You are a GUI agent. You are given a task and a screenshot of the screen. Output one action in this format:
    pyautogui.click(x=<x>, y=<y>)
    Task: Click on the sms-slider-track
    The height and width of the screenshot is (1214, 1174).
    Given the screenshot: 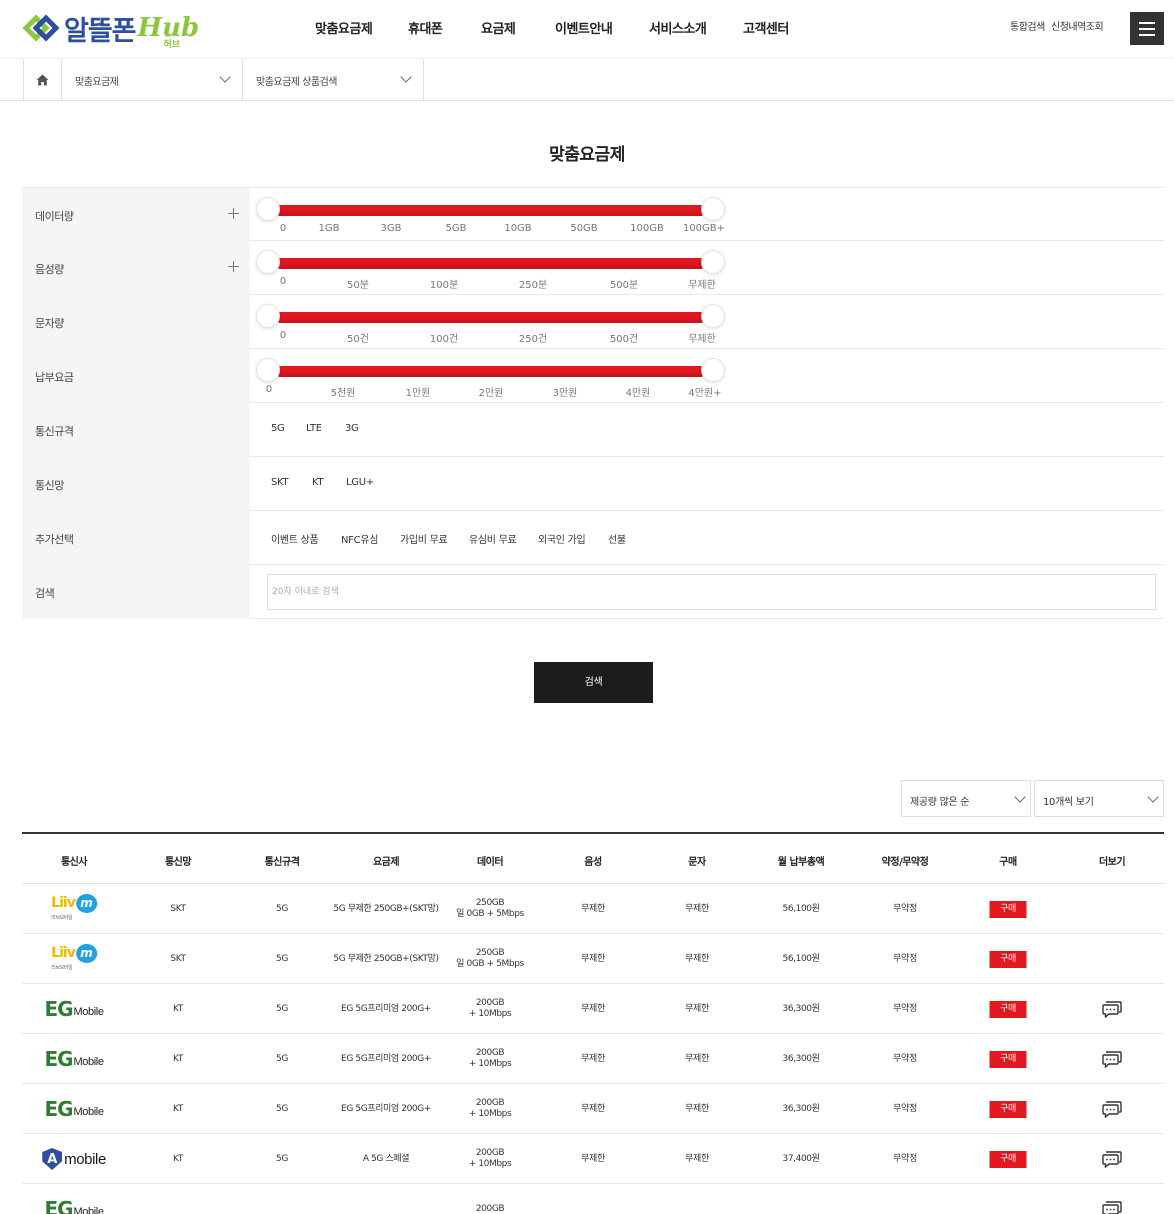 What is the action you would take?
    pyautogui.click(x=490, y=317)
    